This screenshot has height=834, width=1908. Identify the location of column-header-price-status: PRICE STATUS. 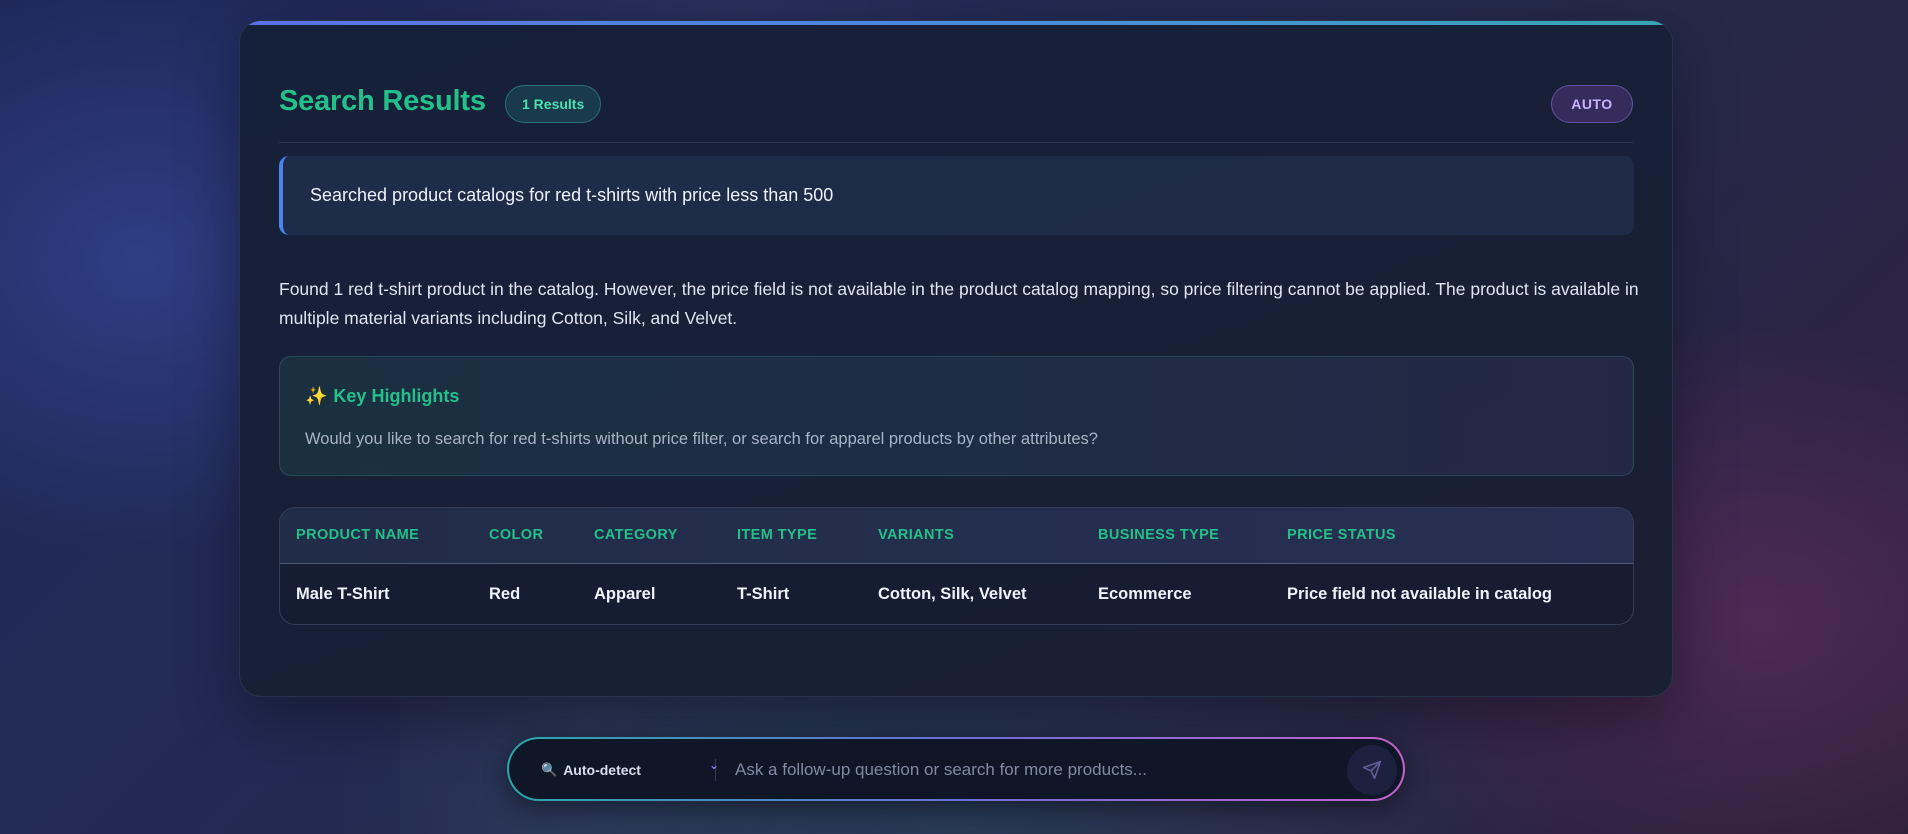
(1452, 536).